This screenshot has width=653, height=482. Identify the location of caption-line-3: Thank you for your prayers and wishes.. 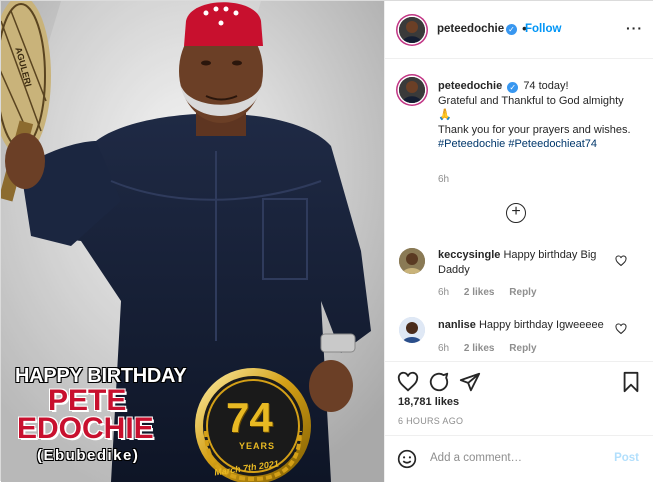
(534, 129).